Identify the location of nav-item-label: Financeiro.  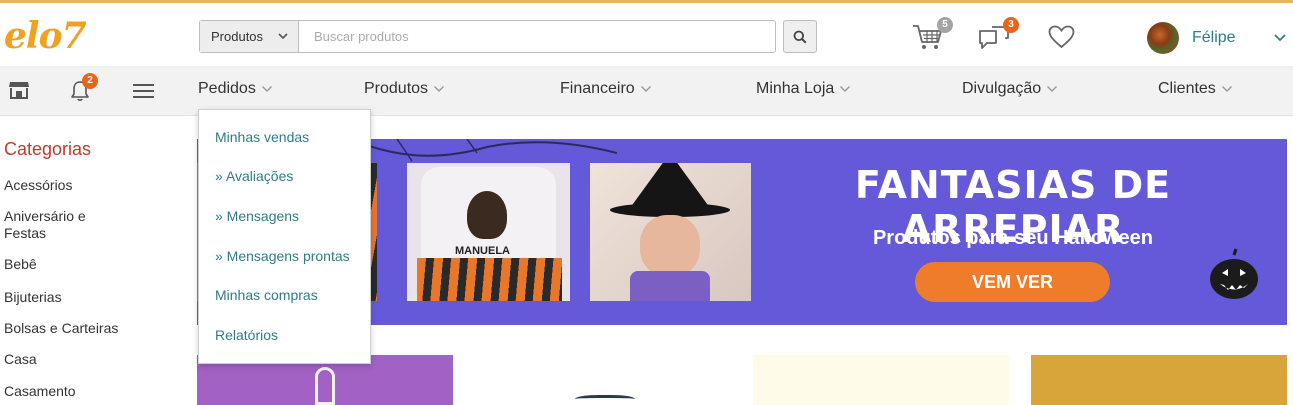
(597, 88).